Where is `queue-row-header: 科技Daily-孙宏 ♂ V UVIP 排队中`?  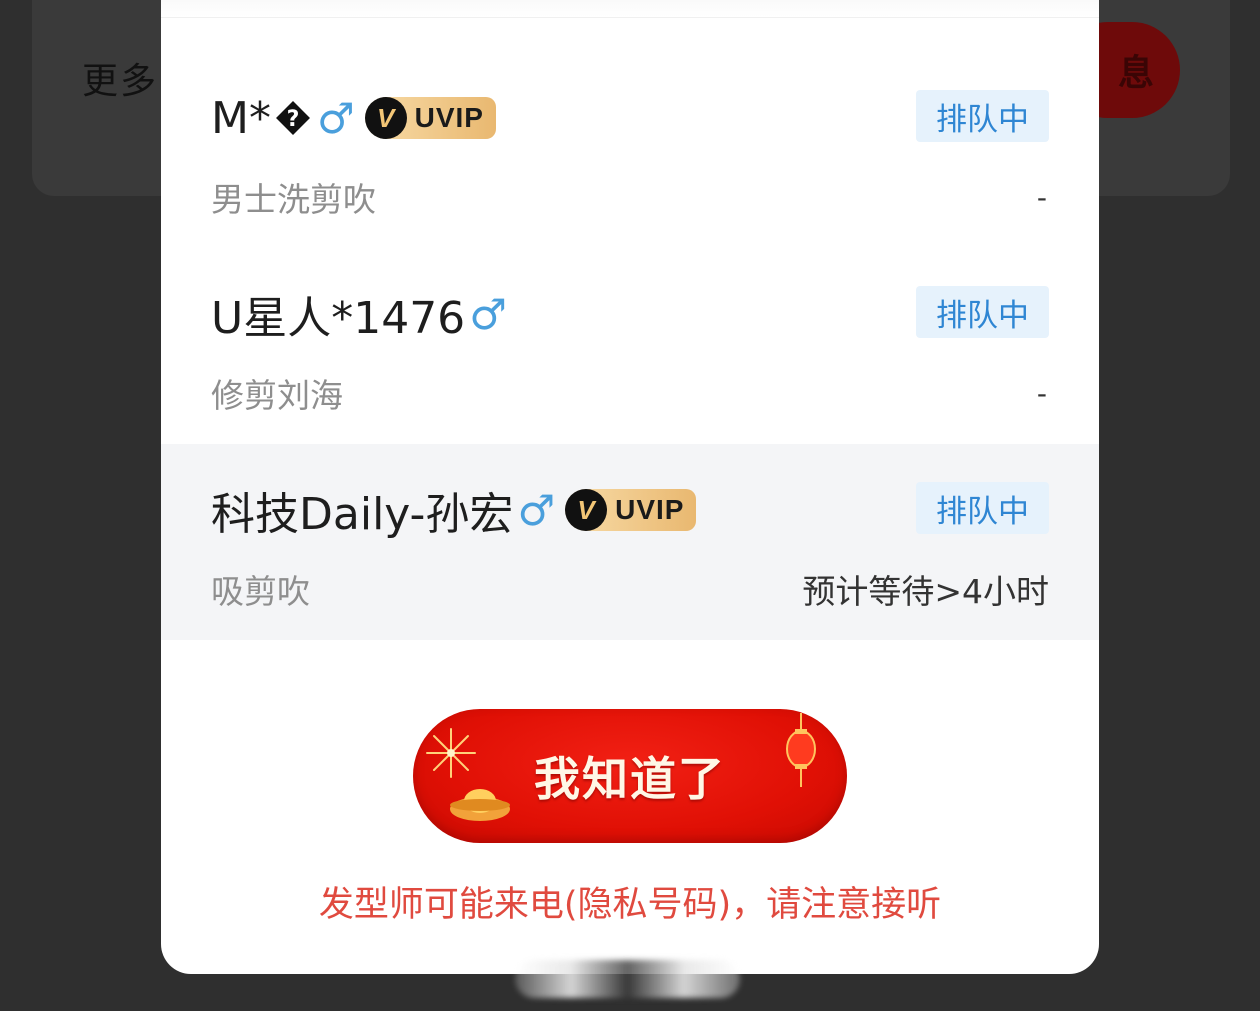
queue-row-header: 科技Daily-孙宏 ♂ V UVIP 排队中 is located at coordinates (630, 510).